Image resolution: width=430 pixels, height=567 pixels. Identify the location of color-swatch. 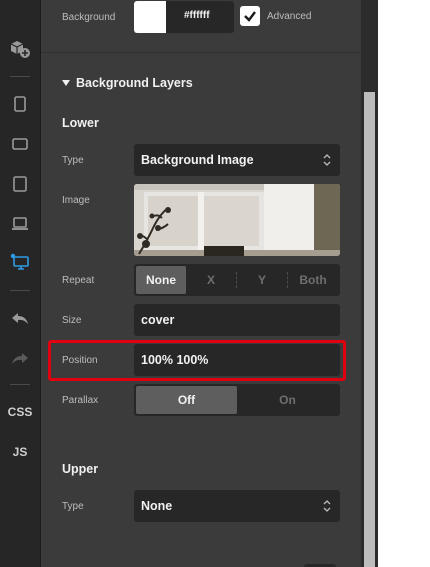
(150, 17).